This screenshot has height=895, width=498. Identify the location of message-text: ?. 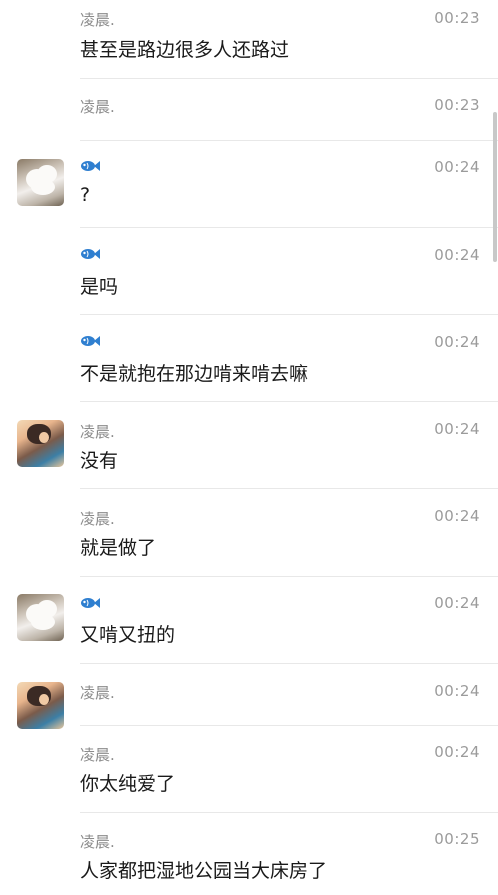
(85, 195).